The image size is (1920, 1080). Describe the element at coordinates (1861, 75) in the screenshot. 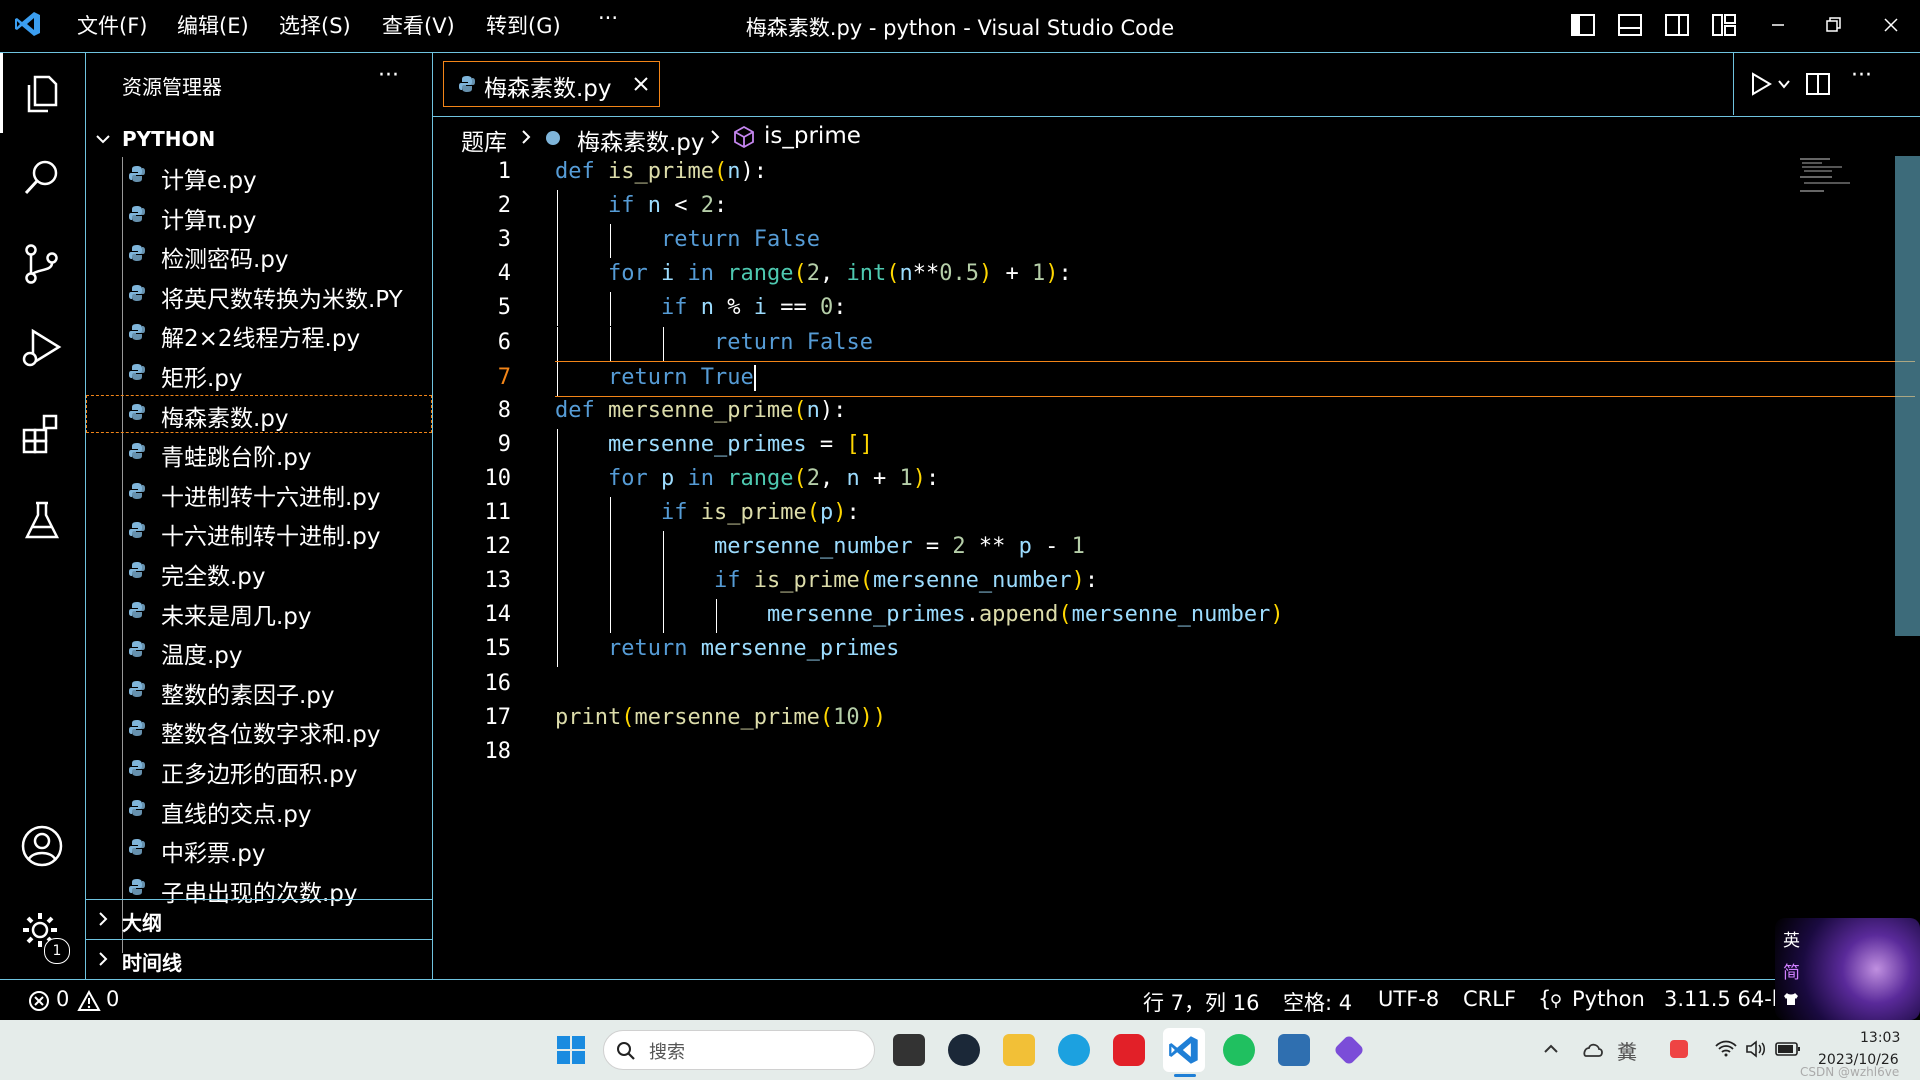

I see `editor-more-button: ···` at that location.